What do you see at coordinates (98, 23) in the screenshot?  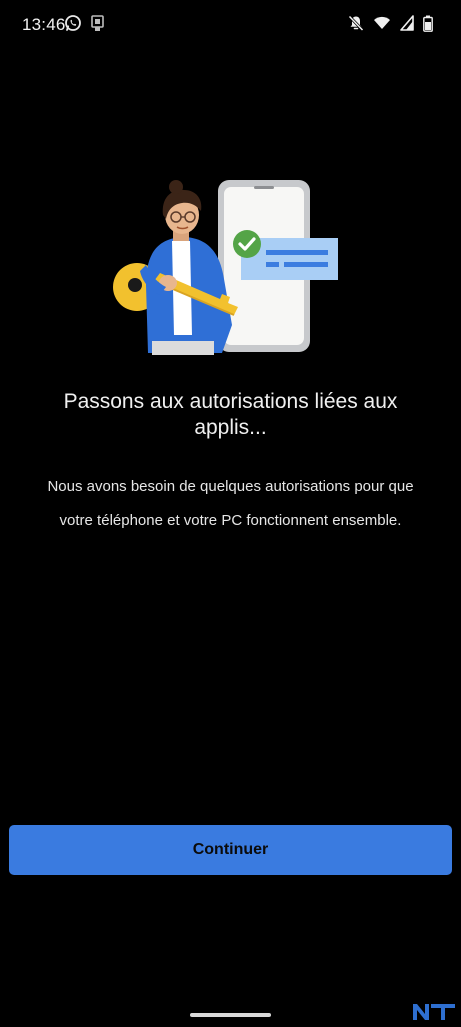 I see `screen-cast-icon` at bounding box center [98, 23].